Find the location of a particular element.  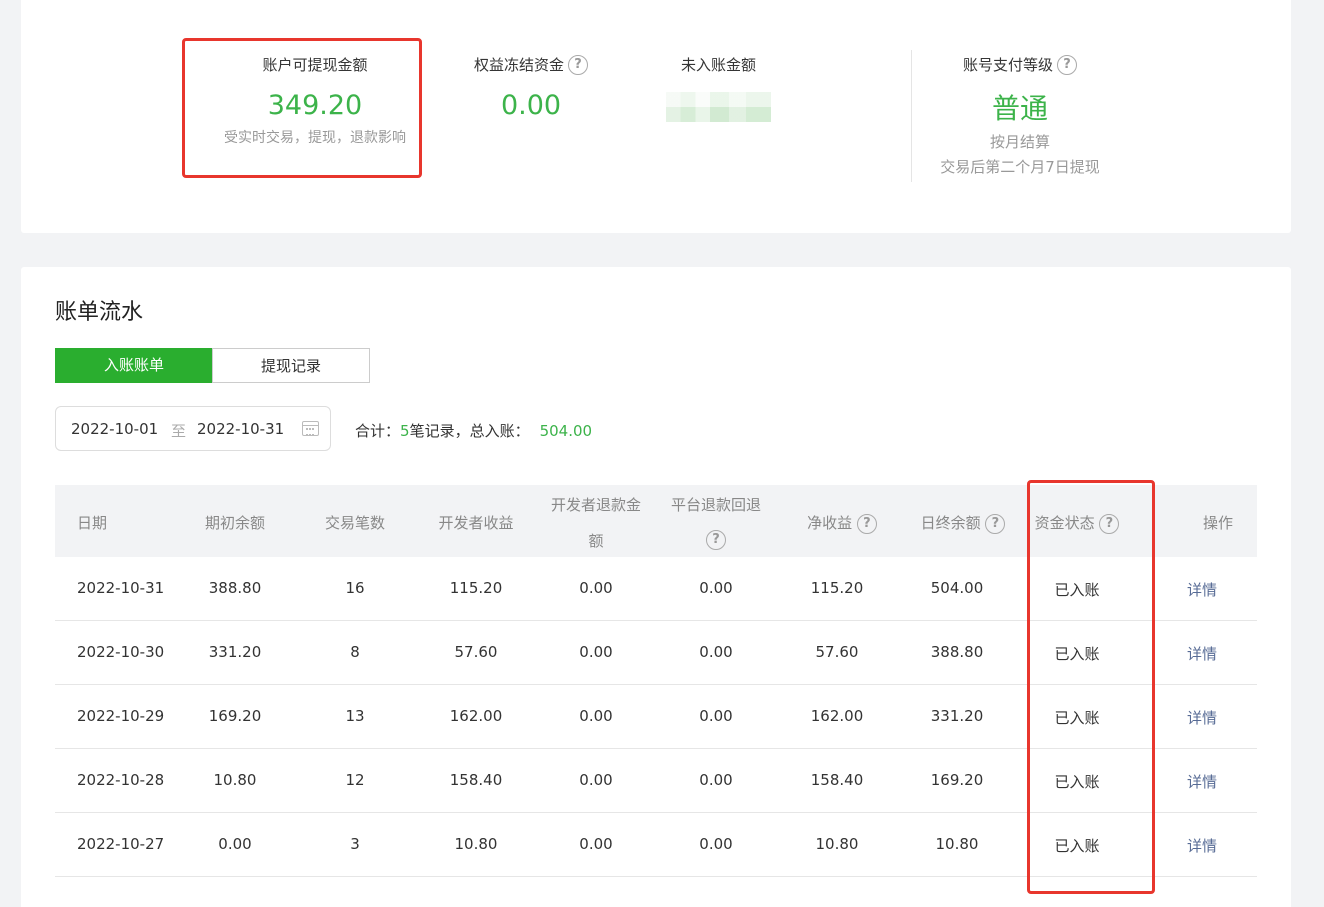

pending-value-blurred is located at coordinates (718, 107).